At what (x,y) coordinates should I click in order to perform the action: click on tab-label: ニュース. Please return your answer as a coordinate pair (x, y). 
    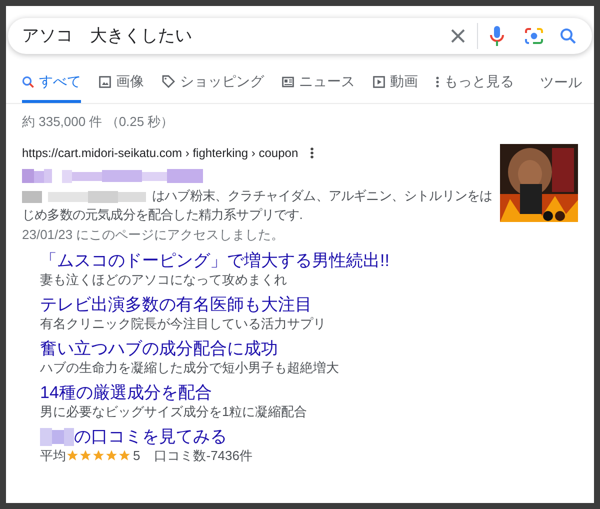
    Looking at the image, I should click on (327, 81).